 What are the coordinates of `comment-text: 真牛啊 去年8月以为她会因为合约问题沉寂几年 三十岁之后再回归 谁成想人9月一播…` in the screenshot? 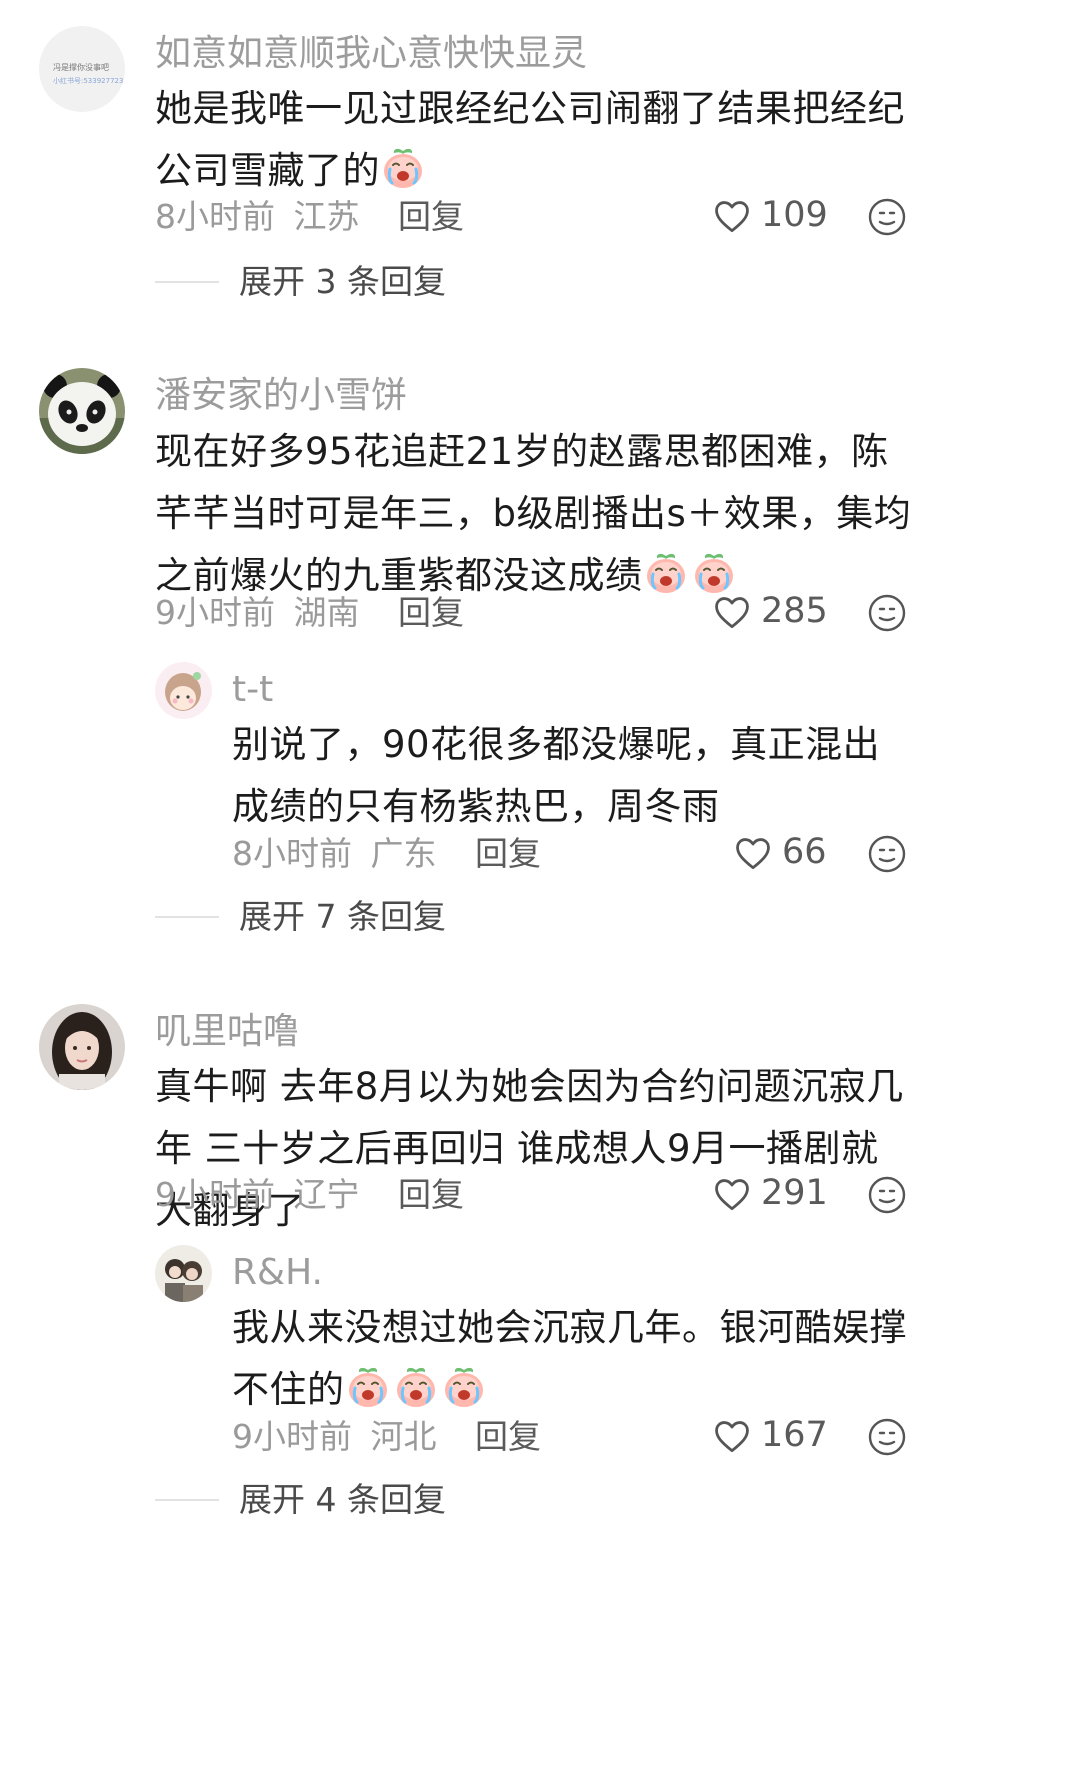 It's located at (529, 1148).